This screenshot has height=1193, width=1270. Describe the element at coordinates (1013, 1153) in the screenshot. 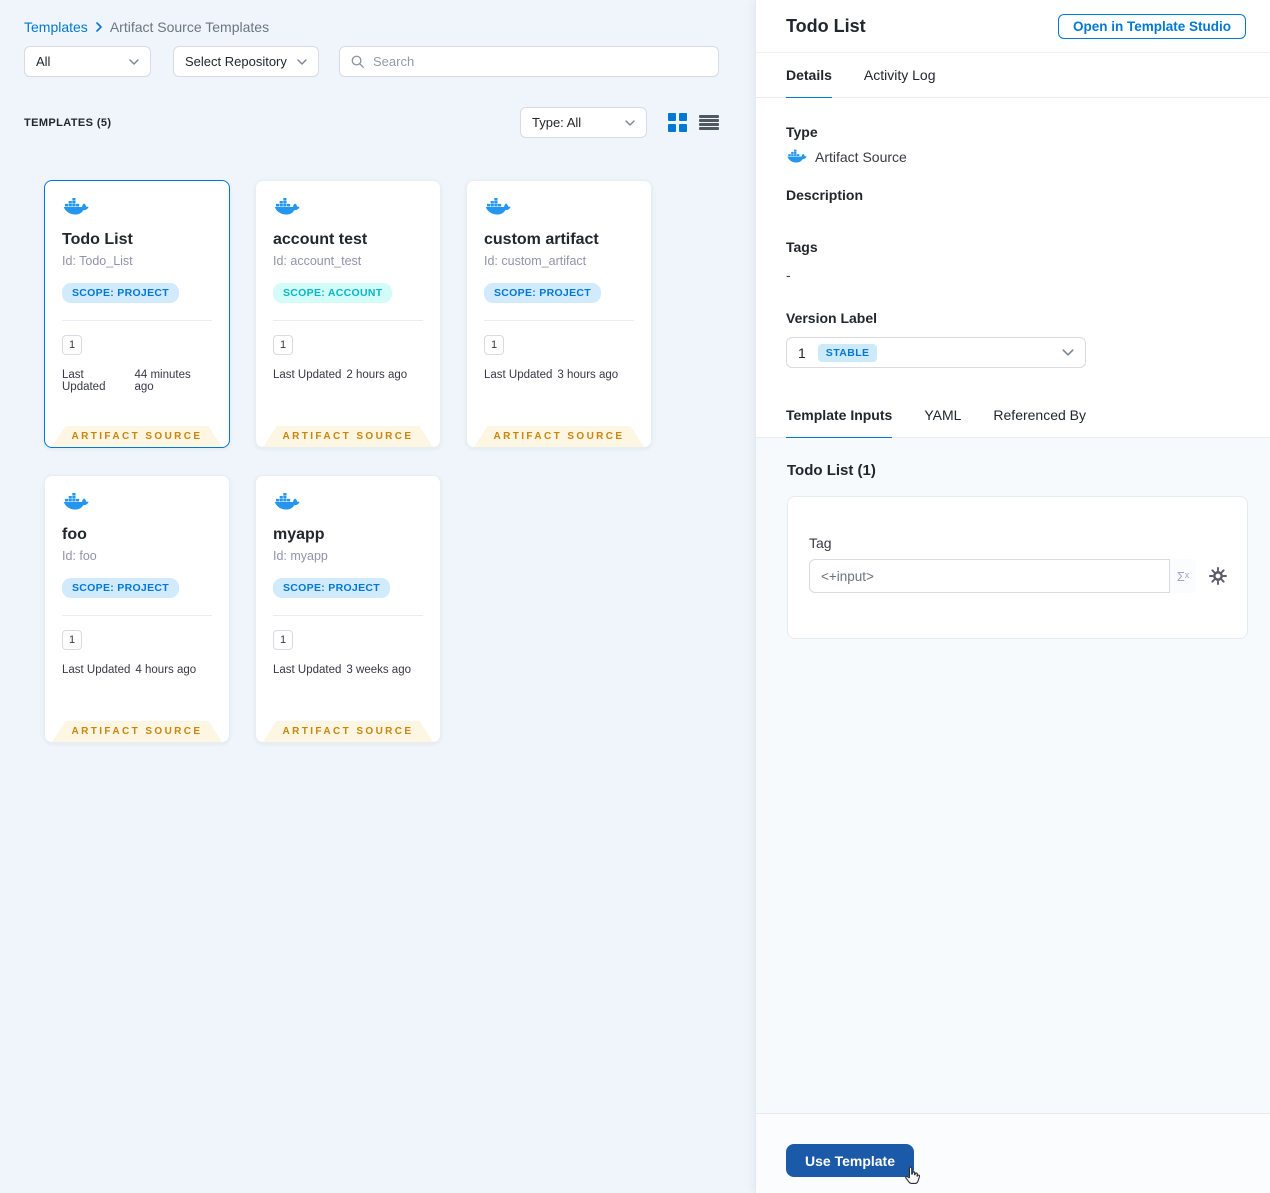

I see `panel-footer: Use Template` at that location.